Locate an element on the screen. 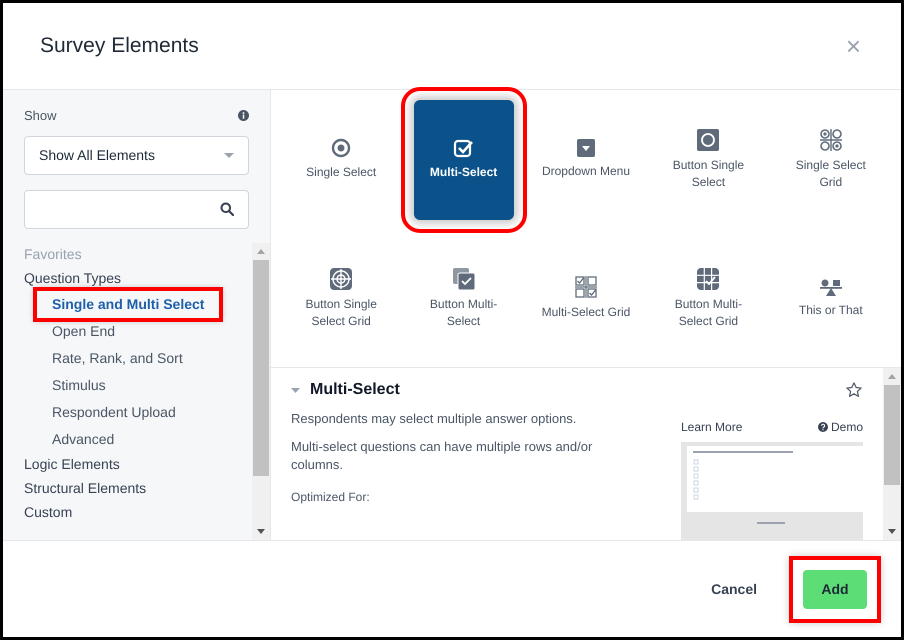 The width and height of the screenshot is (904, 640). element-tile: Button Multi-Select Grid is located at coordinates (708, 298).